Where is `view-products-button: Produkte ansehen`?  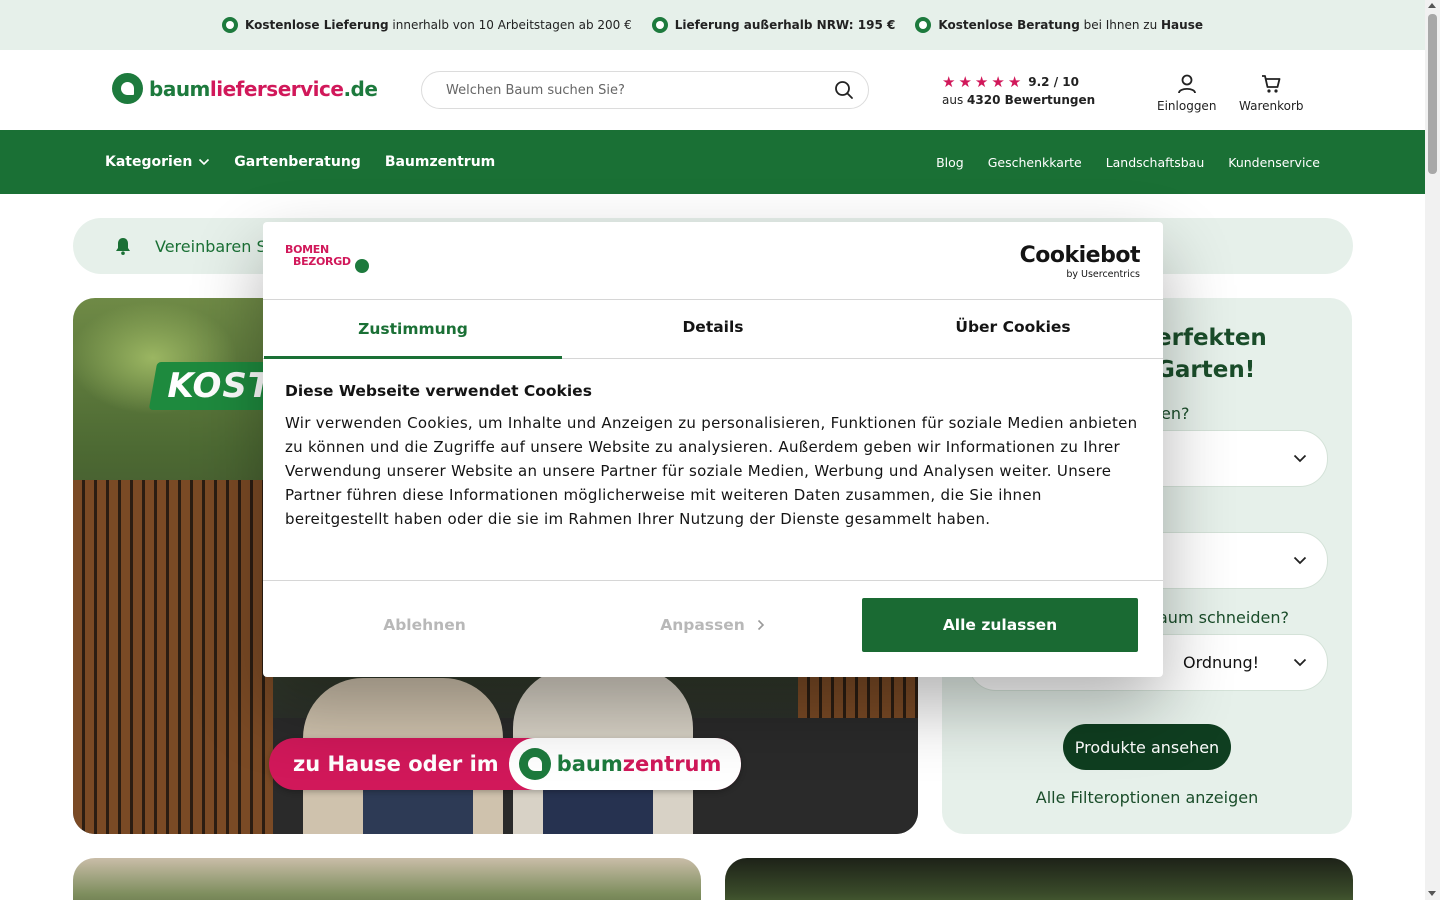
view-products-button: Produkte ansehen is located at coordinates (1147, 747).